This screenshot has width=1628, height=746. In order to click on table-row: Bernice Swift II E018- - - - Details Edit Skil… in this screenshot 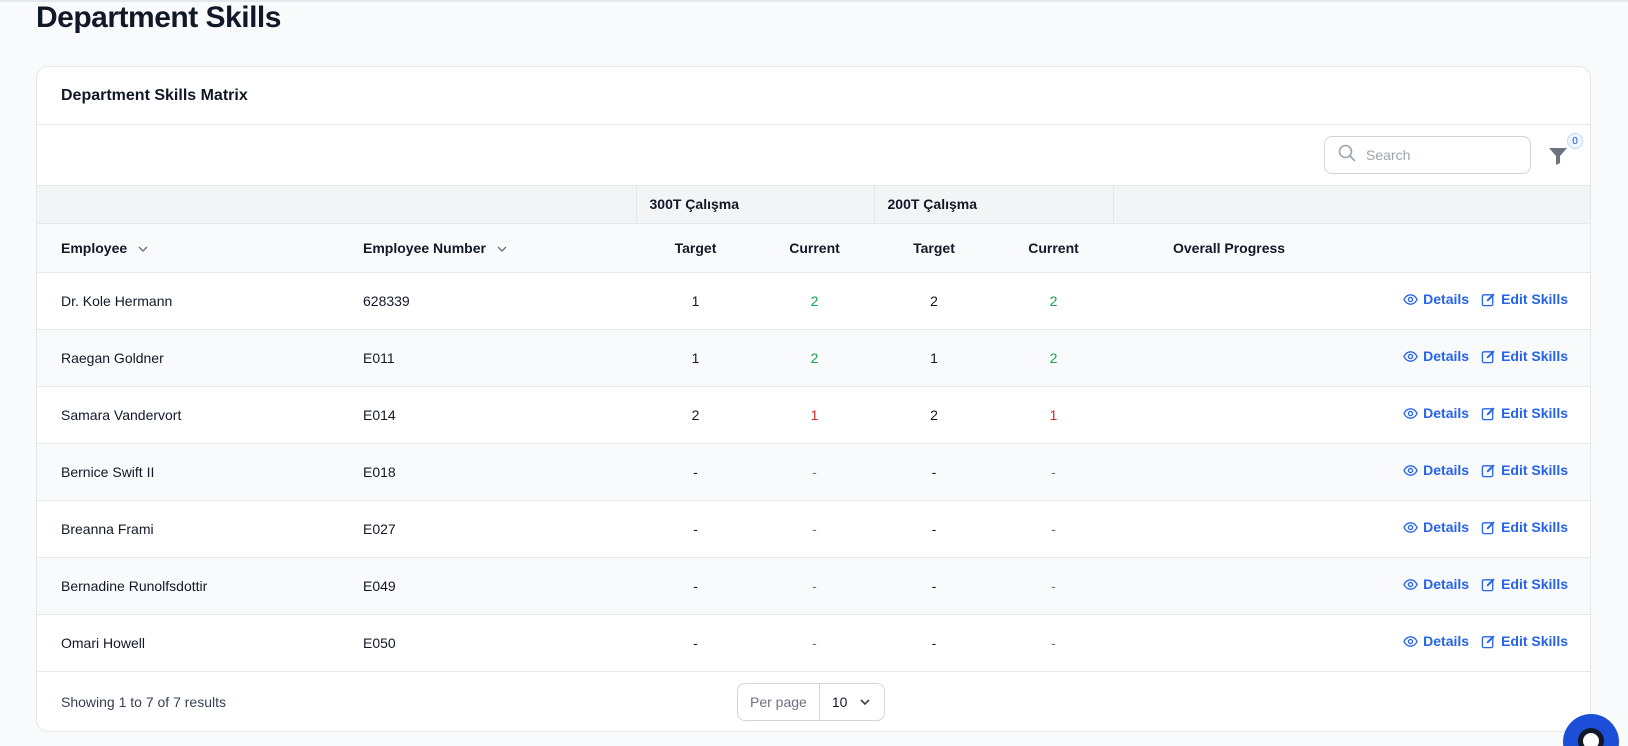, I will do `click(813, 472)`.